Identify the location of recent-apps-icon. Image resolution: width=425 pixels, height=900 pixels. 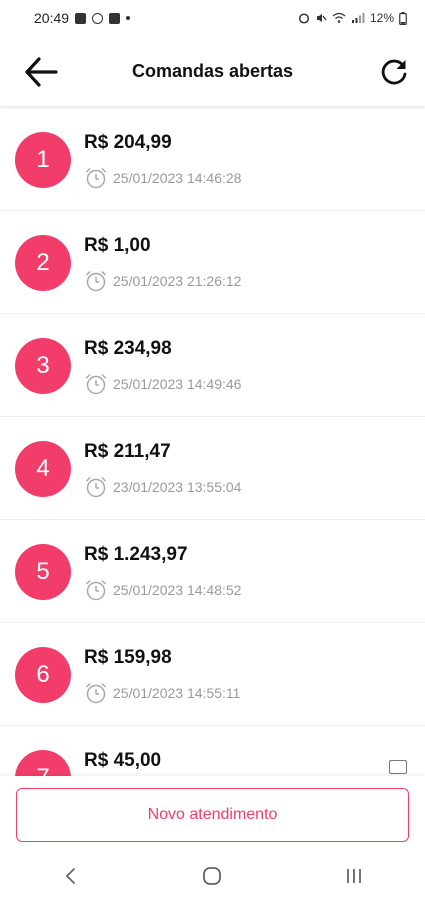
(354, 876).